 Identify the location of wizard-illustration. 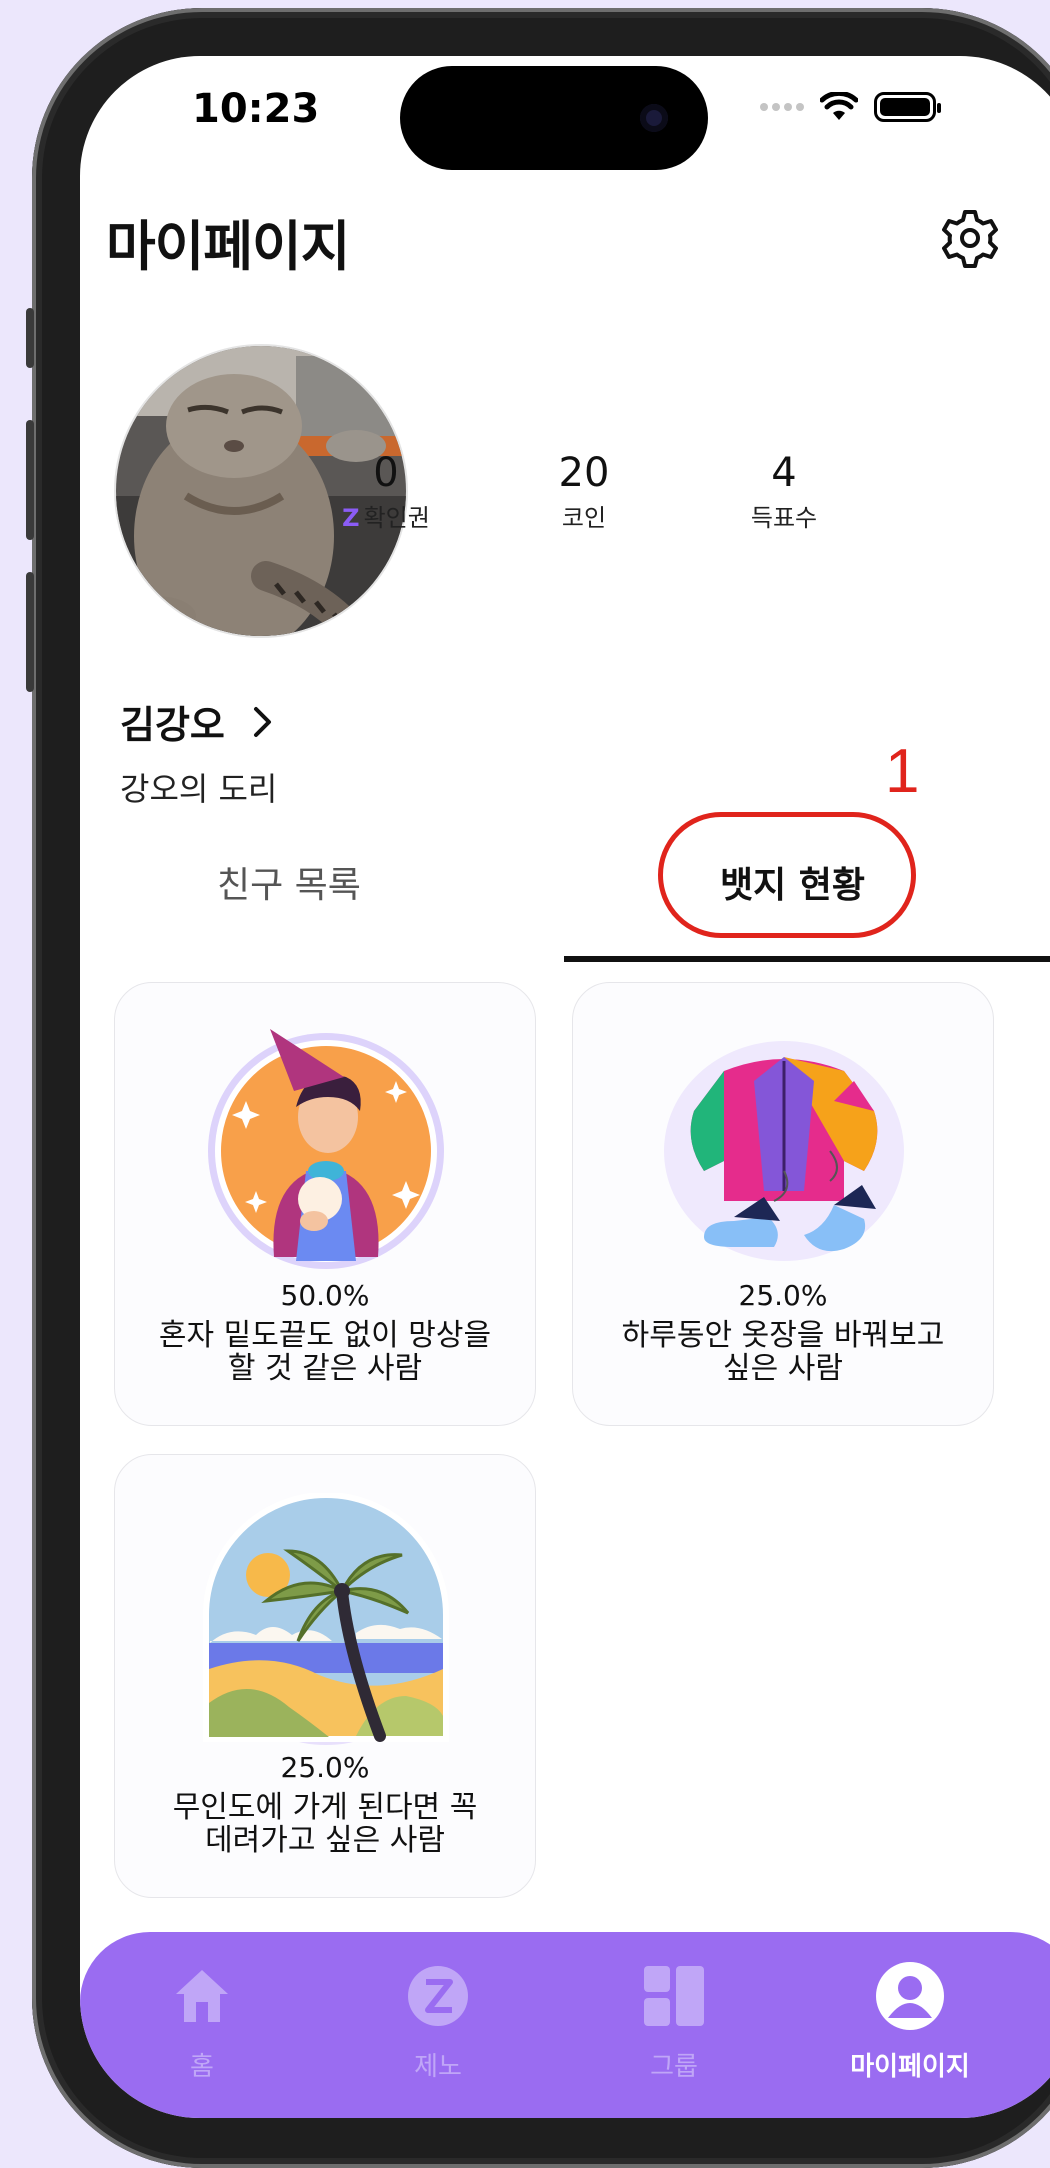
(326, 1149).